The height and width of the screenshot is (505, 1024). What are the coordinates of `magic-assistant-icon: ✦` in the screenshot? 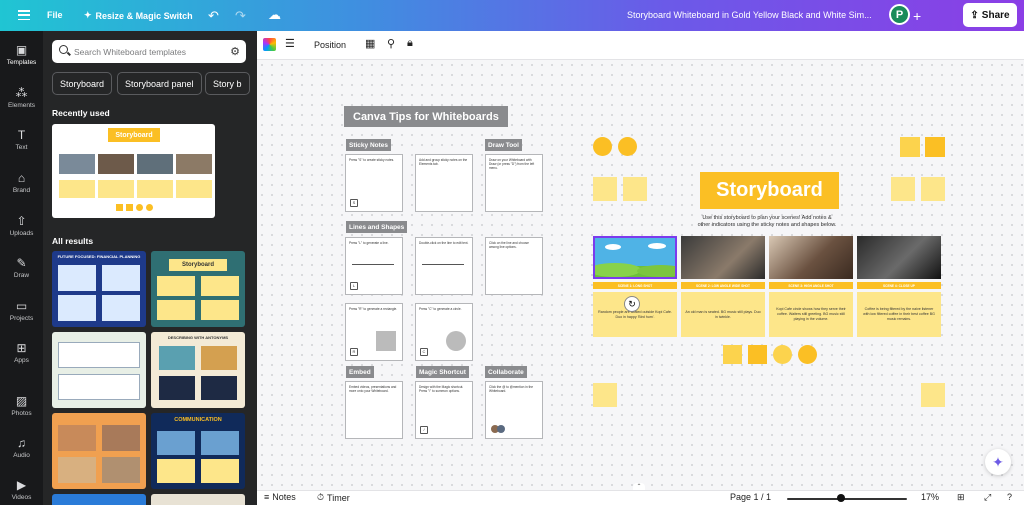 It's located at (998, 462).